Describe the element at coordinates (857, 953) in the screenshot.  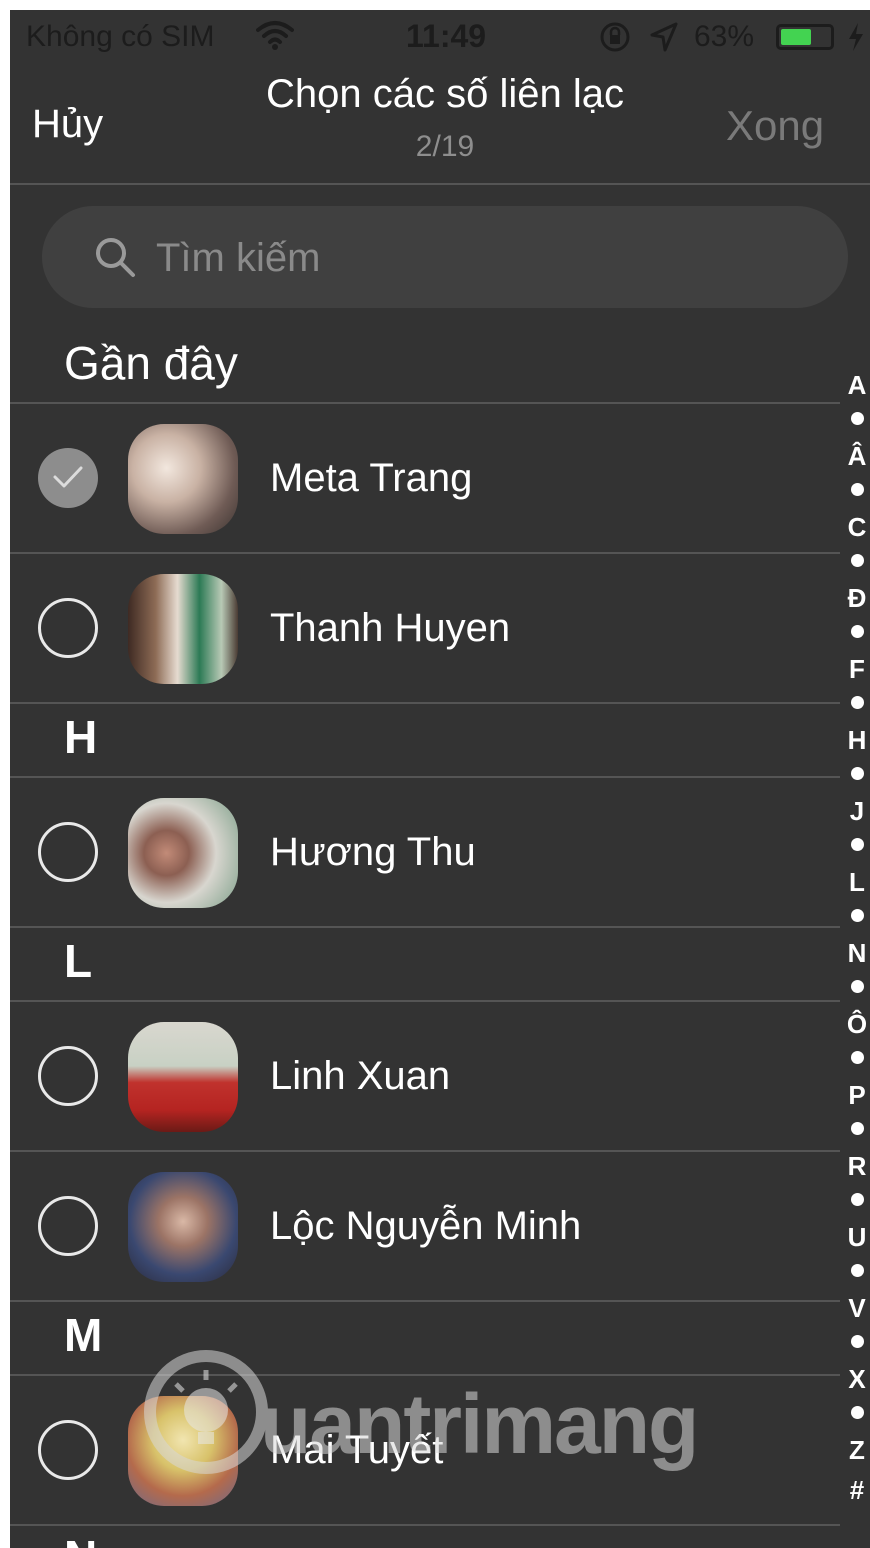
I see `index-letter: N` at that location.